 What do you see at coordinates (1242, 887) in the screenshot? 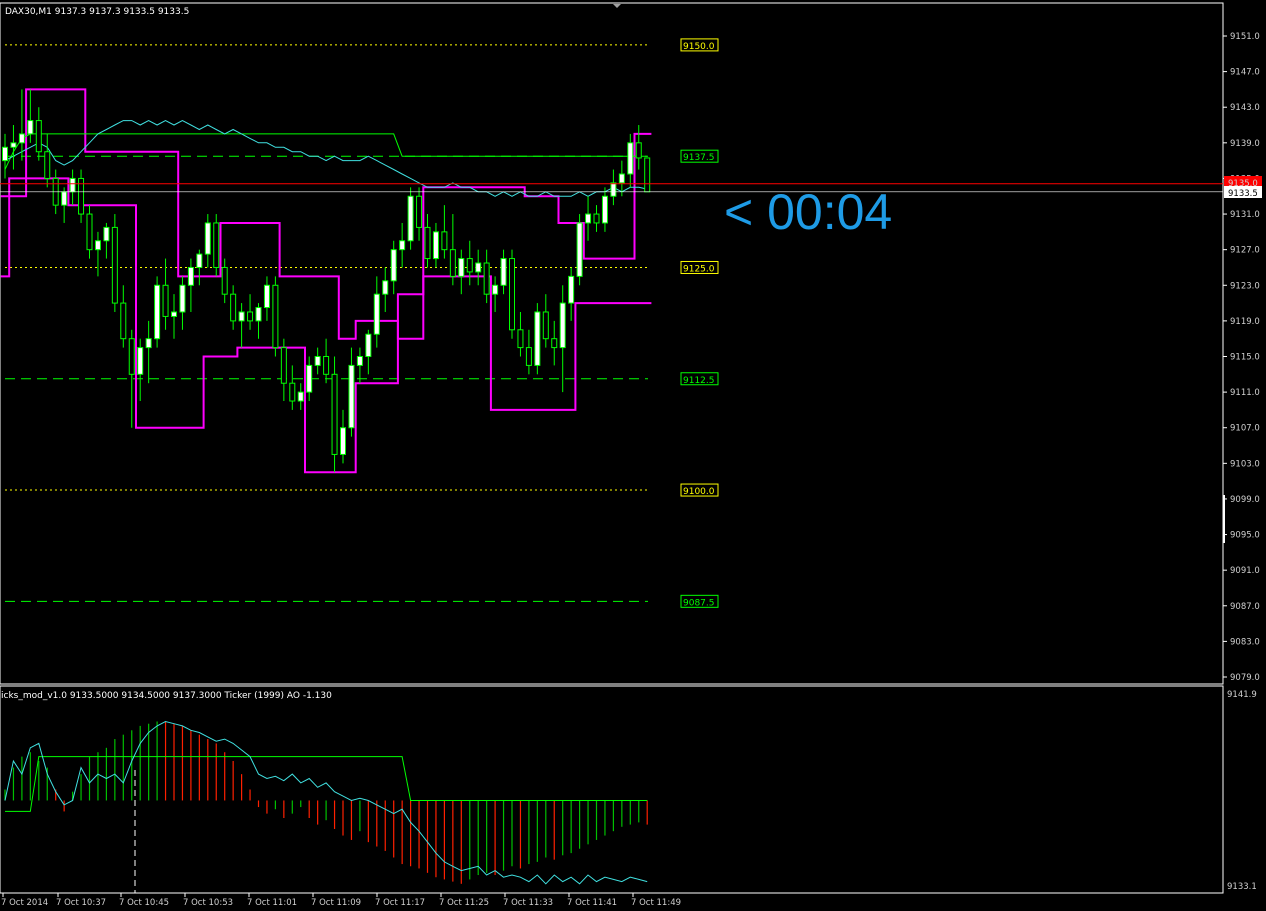
I see `indicator-scale-bottom: 9133.1` at bounding box center [1242, 887].